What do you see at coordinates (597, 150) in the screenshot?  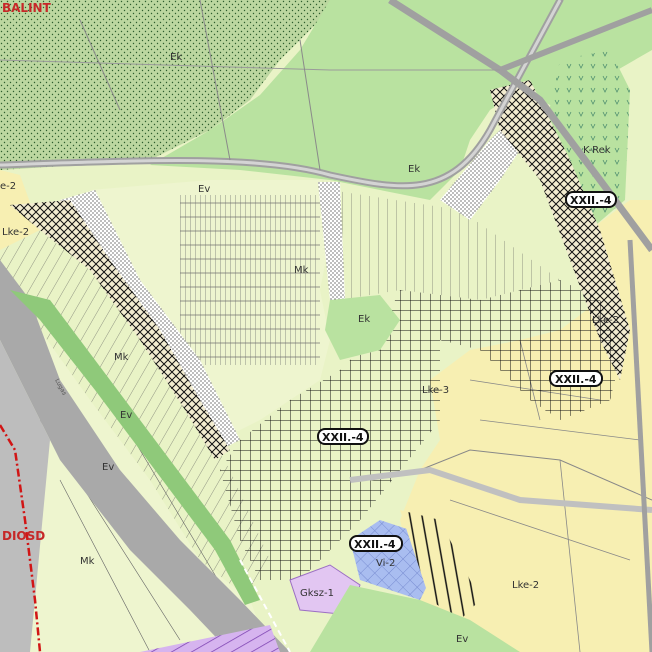 I see `zone-label-k-rek: K-Rek` at bounding box center [597, 150].